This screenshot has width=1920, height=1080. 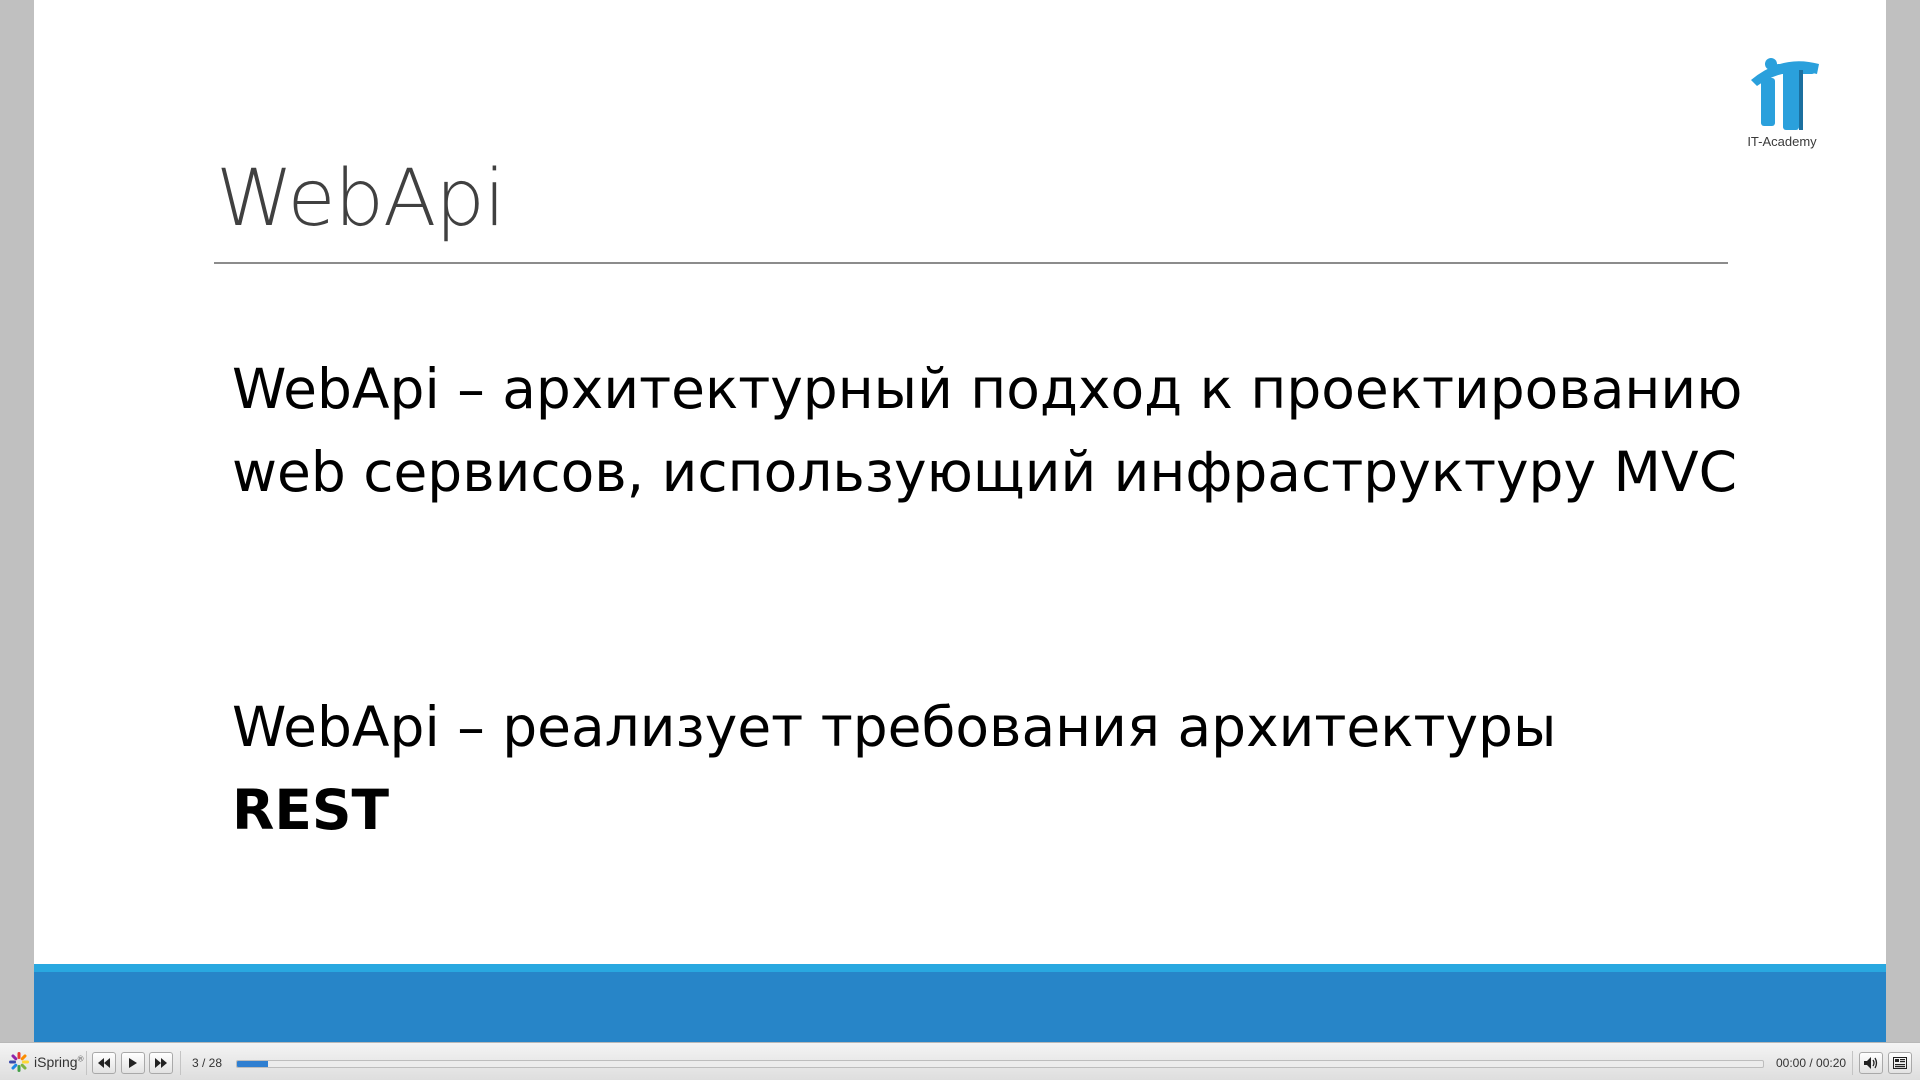 What do you see at coordinates (19, 1062) in the screenshot?
I see `ispring-logo-icon` at bounding box center [19, 1062].